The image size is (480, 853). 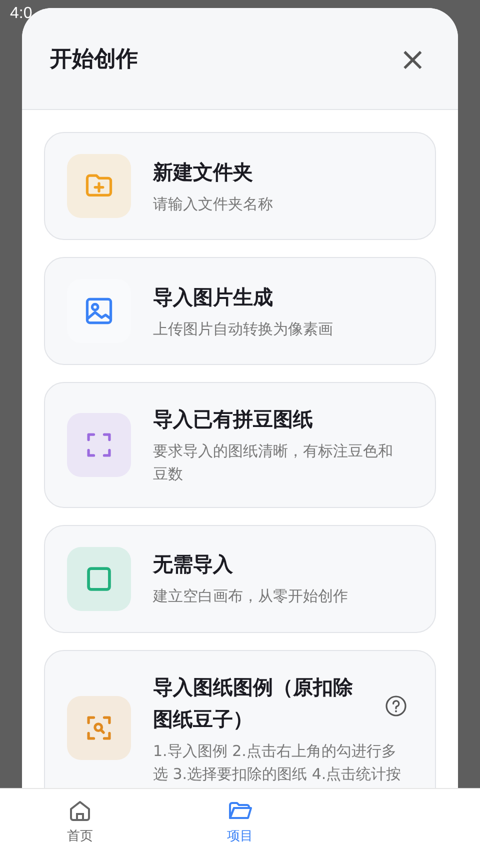 What do you see at coordinates (277, 762) in the screenshot?
I see `card-description: 1.导入图例 2.点击右上角的勾进行多选 3.选择要扣除的图纸 4.点击统计按` at bounding box center [277, 762].